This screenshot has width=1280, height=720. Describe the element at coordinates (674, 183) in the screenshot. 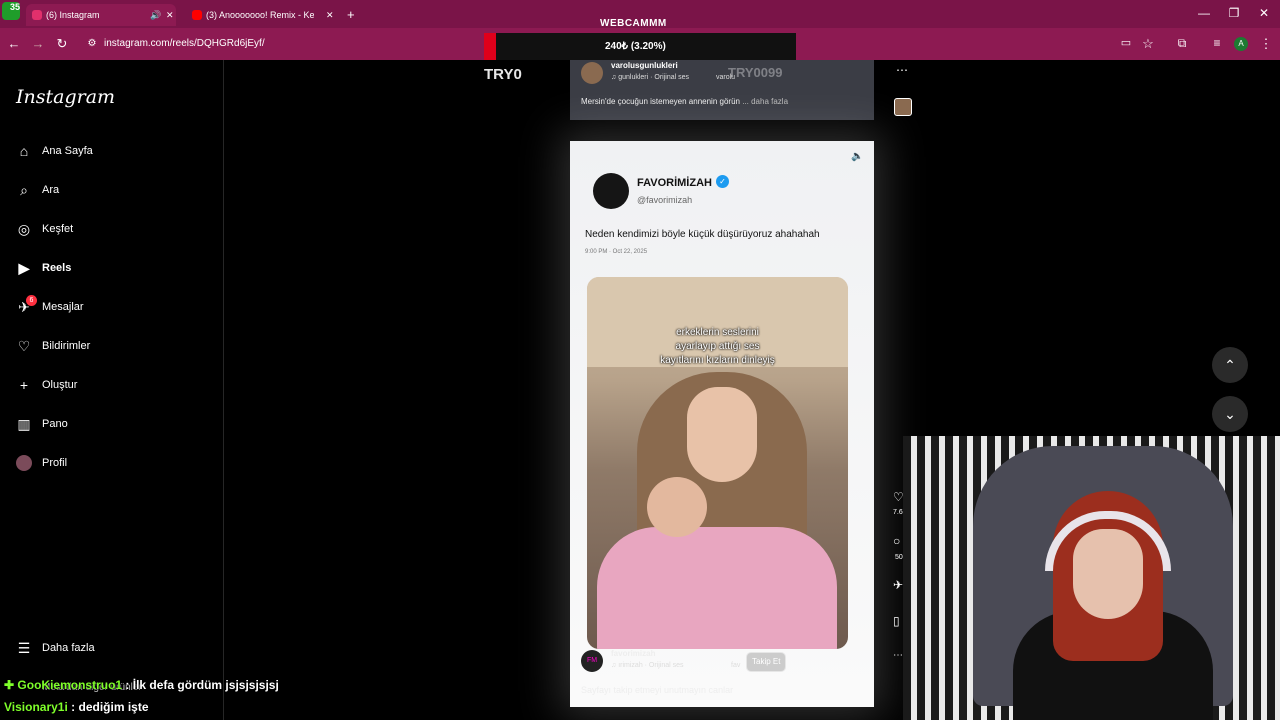

I see `tweet-name: FAVORİMİZAH` at that location.